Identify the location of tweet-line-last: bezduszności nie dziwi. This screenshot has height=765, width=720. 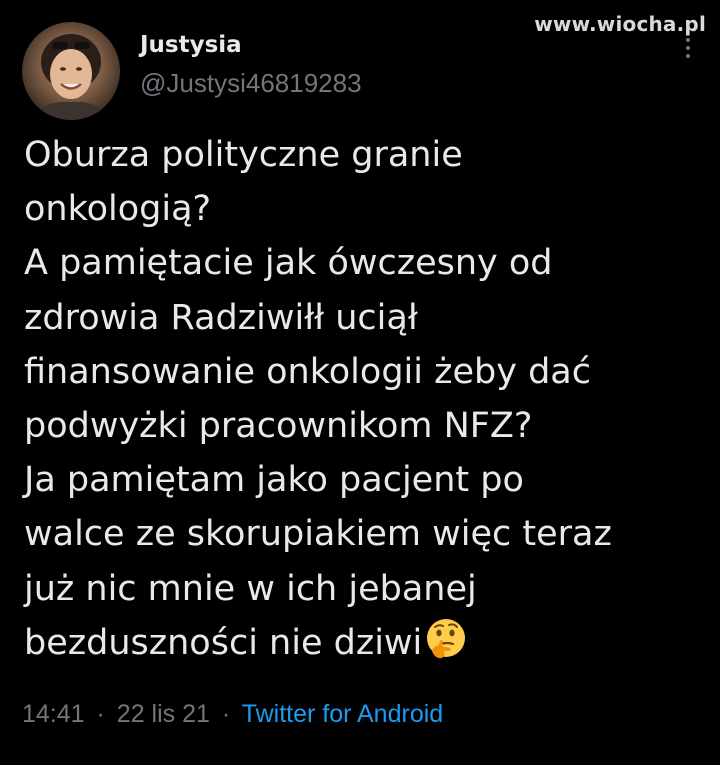
(364, 643).